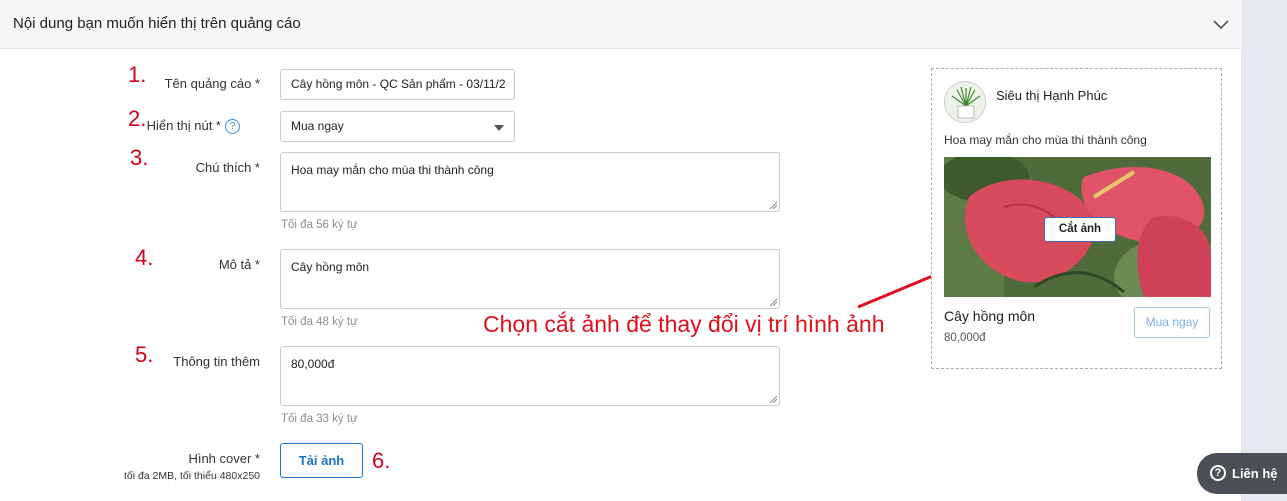 The width and height of the screenshot is (1287, 501). I want to click on product-title: Cây hồng môn, so click(990, 316).